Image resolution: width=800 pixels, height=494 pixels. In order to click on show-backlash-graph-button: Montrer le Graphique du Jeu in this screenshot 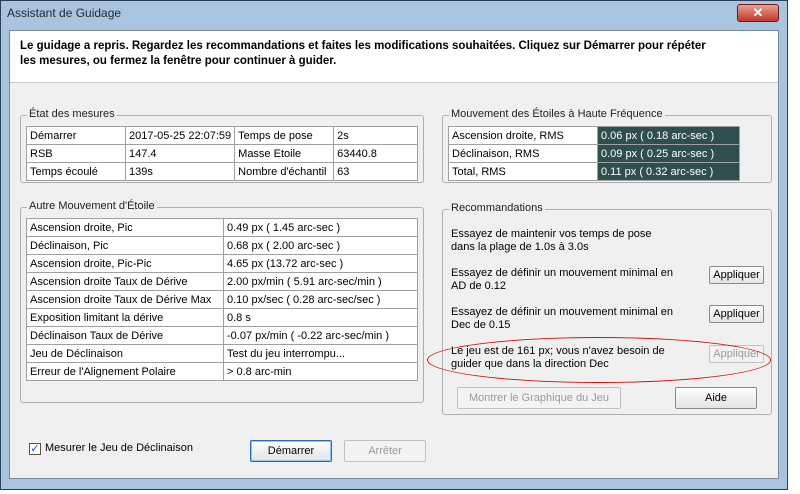, I will do `click(539, 398)`.